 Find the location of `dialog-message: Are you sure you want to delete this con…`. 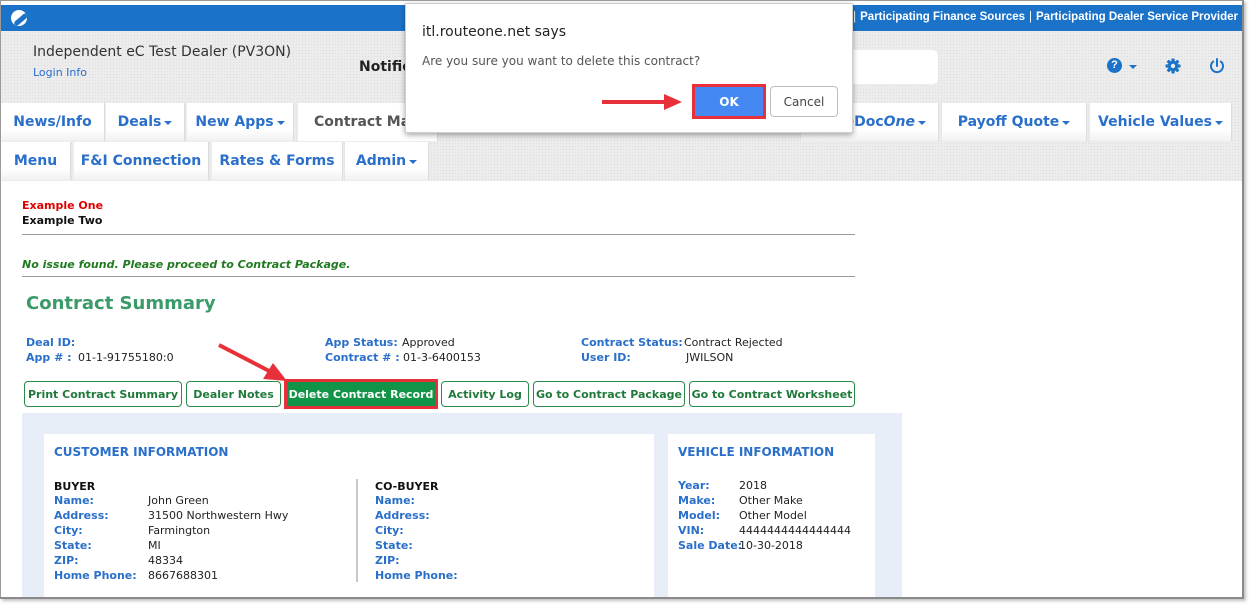

dialog-message: Are you sure you want to delete this con… is located at coordinates (561, 61).